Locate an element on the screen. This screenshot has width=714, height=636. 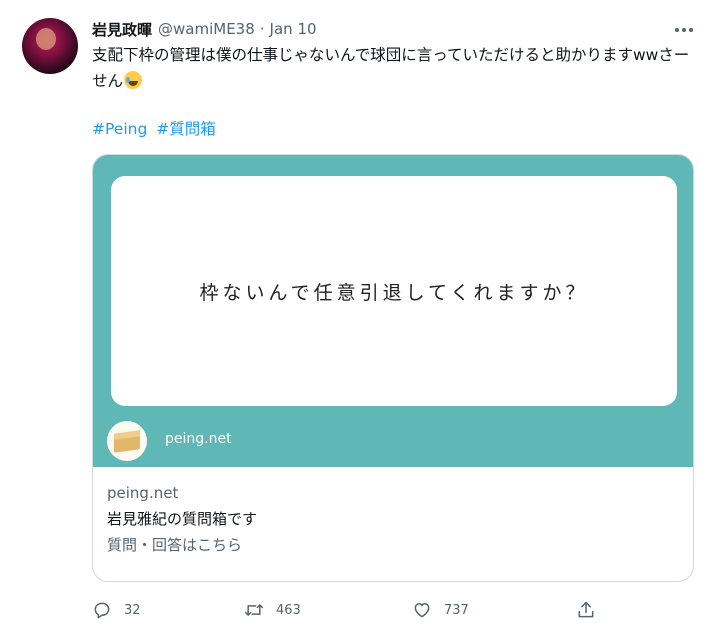
retweet-count: 463 is located at coordinates (288, 610).